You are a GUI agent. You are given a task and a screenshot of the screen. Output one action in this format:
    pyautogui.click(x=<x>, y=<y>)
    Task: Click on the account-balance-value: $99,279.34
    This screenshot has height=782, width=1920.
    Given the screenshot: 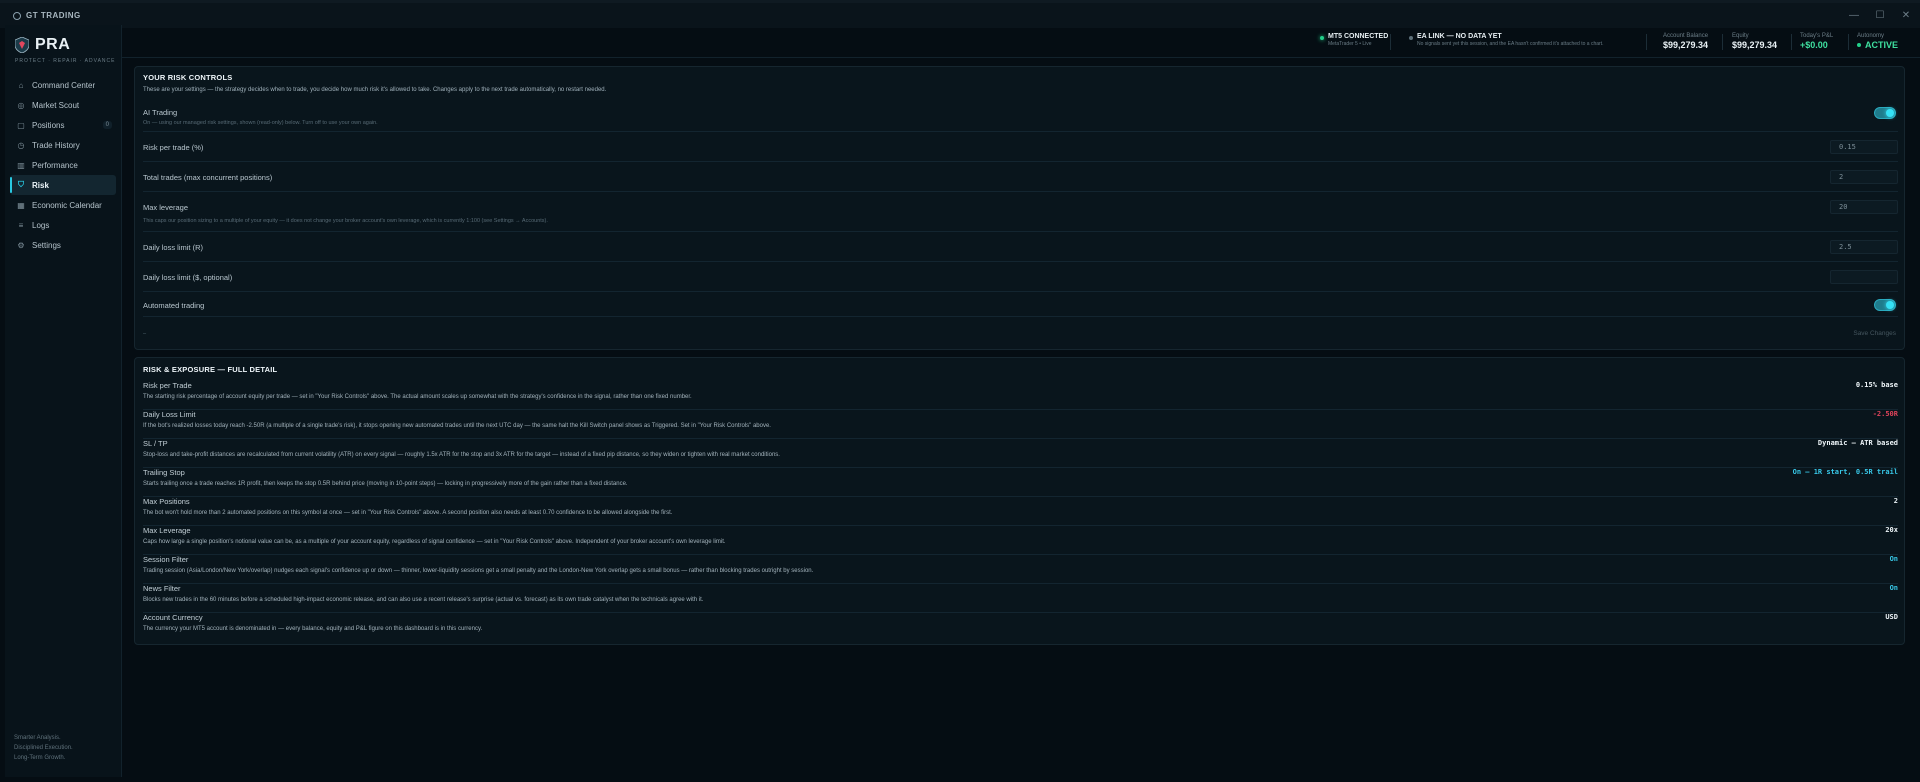 What is the action you would take?
    pyautogui.click(x=1686, y=45)
    